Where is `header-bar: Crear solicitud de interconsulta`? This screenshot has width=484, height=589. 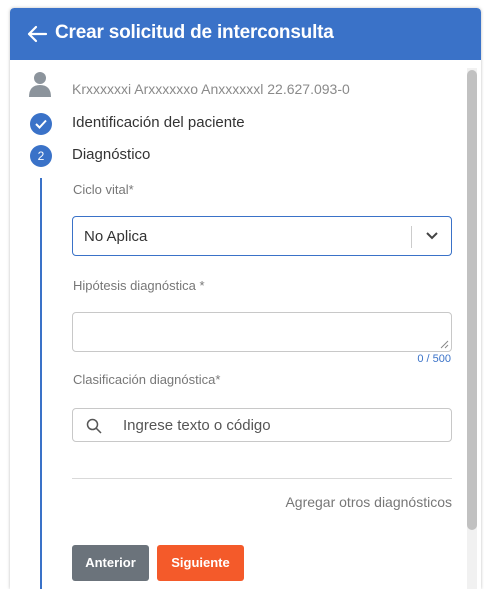
header-bar: Crear solicitud de interconsulta is located at coordinates (245, 34).